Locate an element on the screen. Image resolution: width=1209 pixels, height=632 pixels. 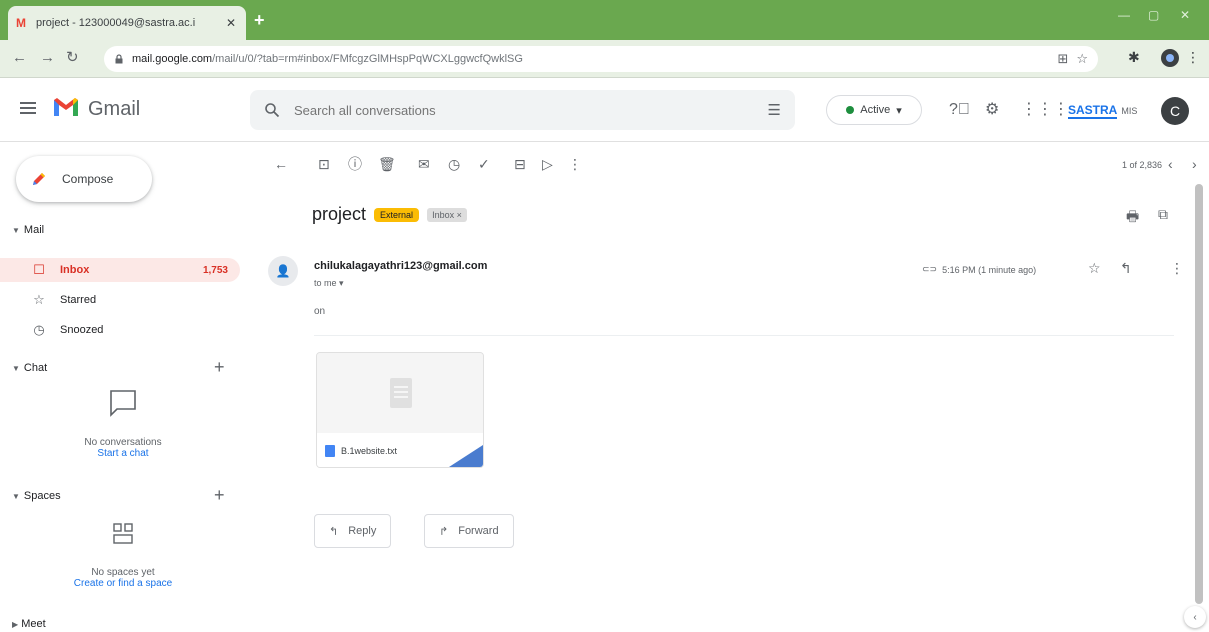
delete-icon: 🗑 is located at coordinates (387, 164).